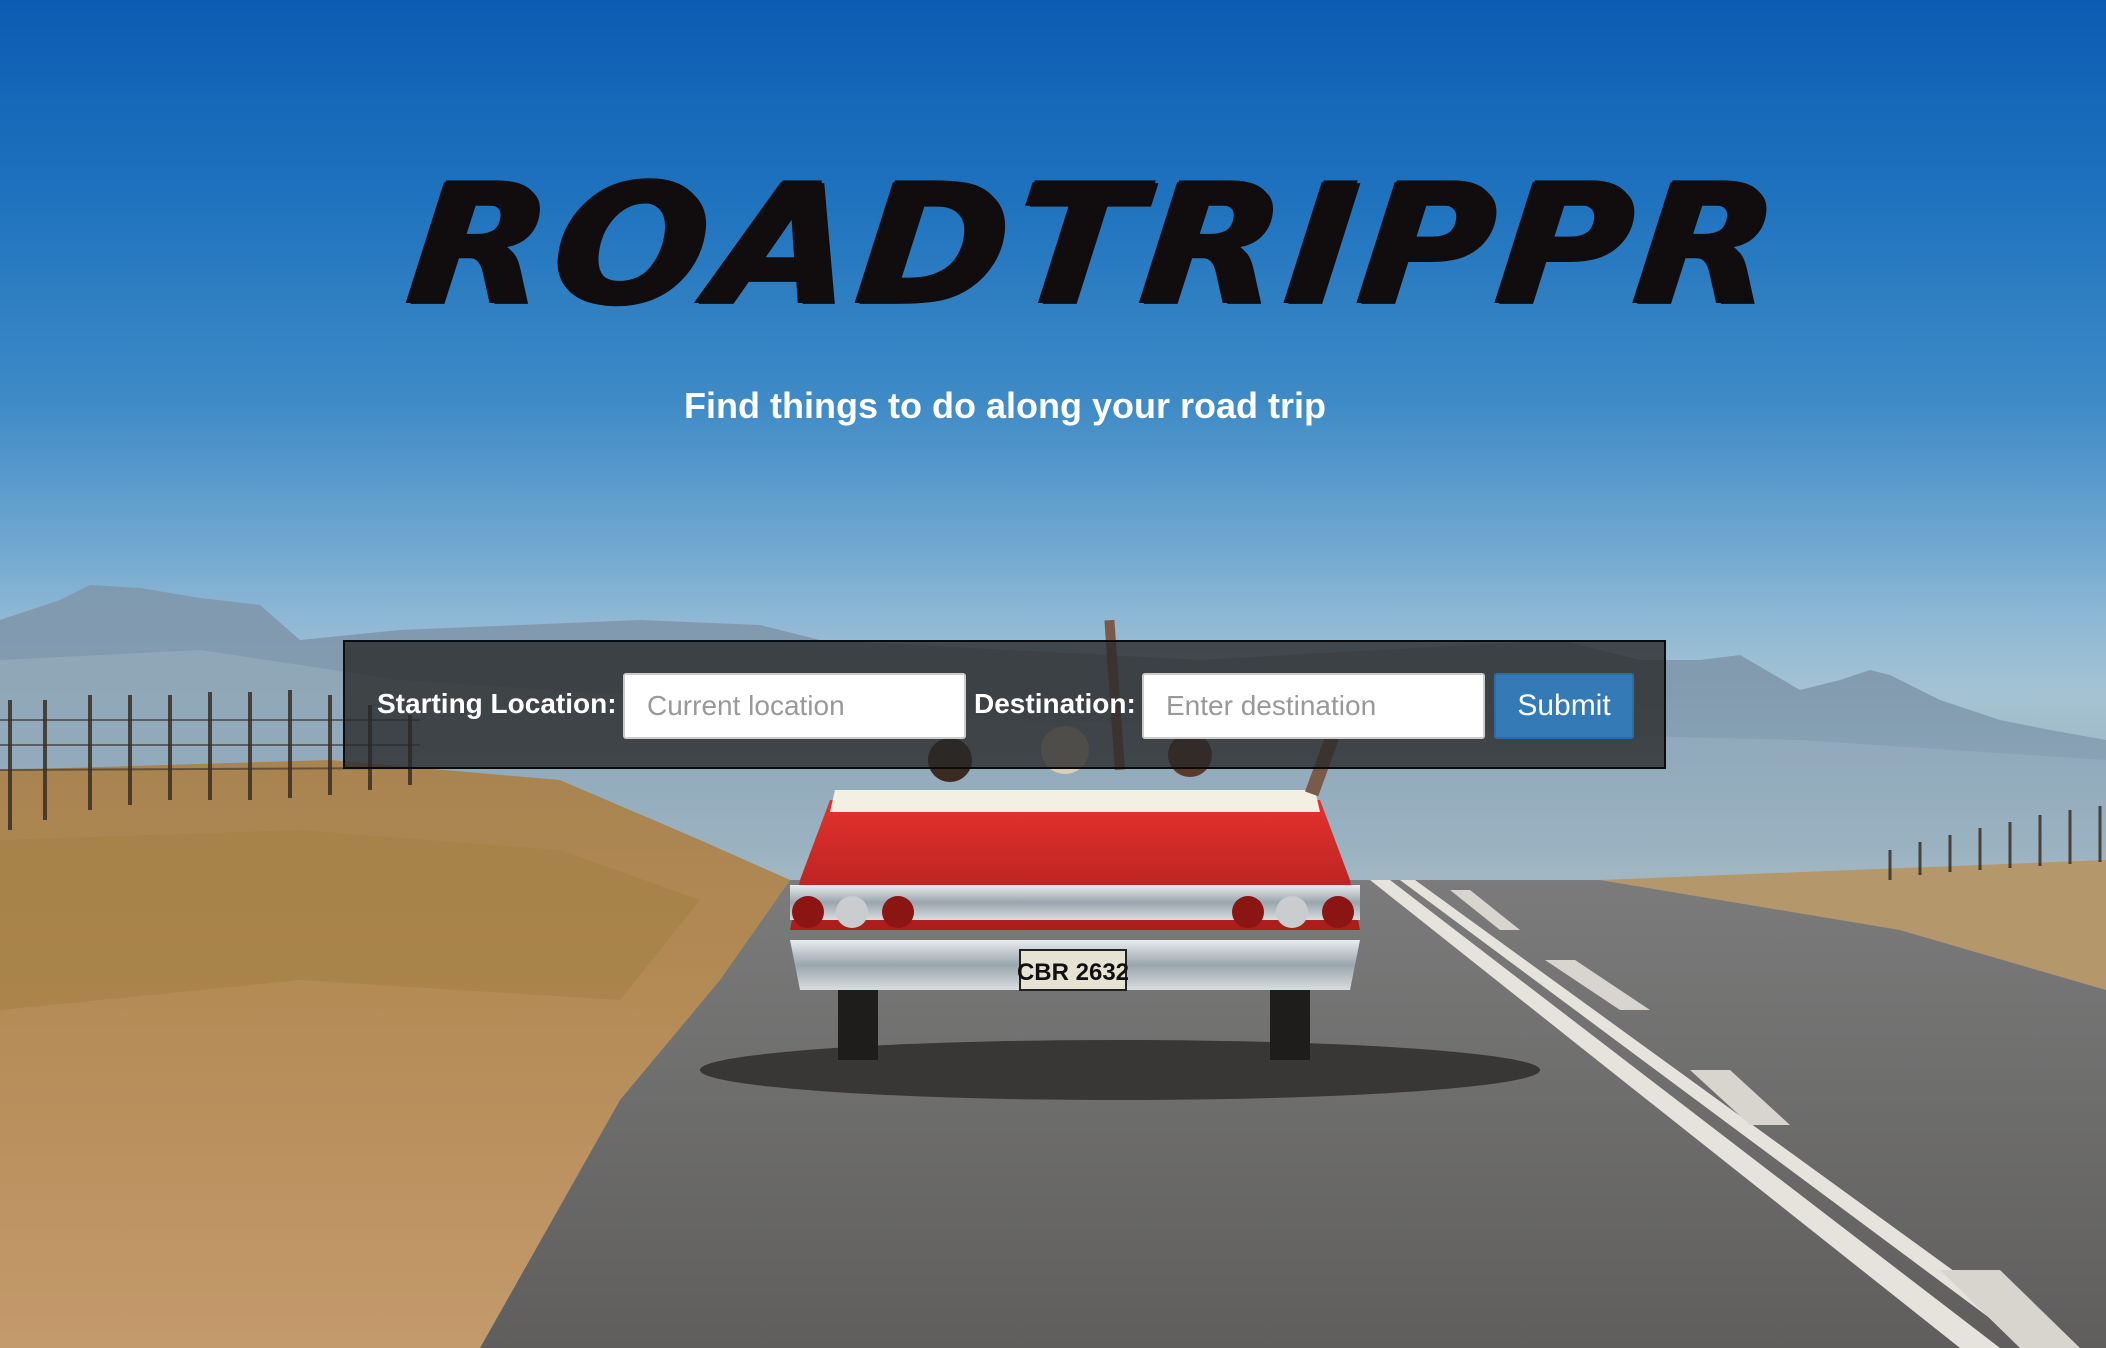 The width and height of the screenshot is (2106, 1348). I want to click on starting-location-label: Starting Location:, so click(497, 703).